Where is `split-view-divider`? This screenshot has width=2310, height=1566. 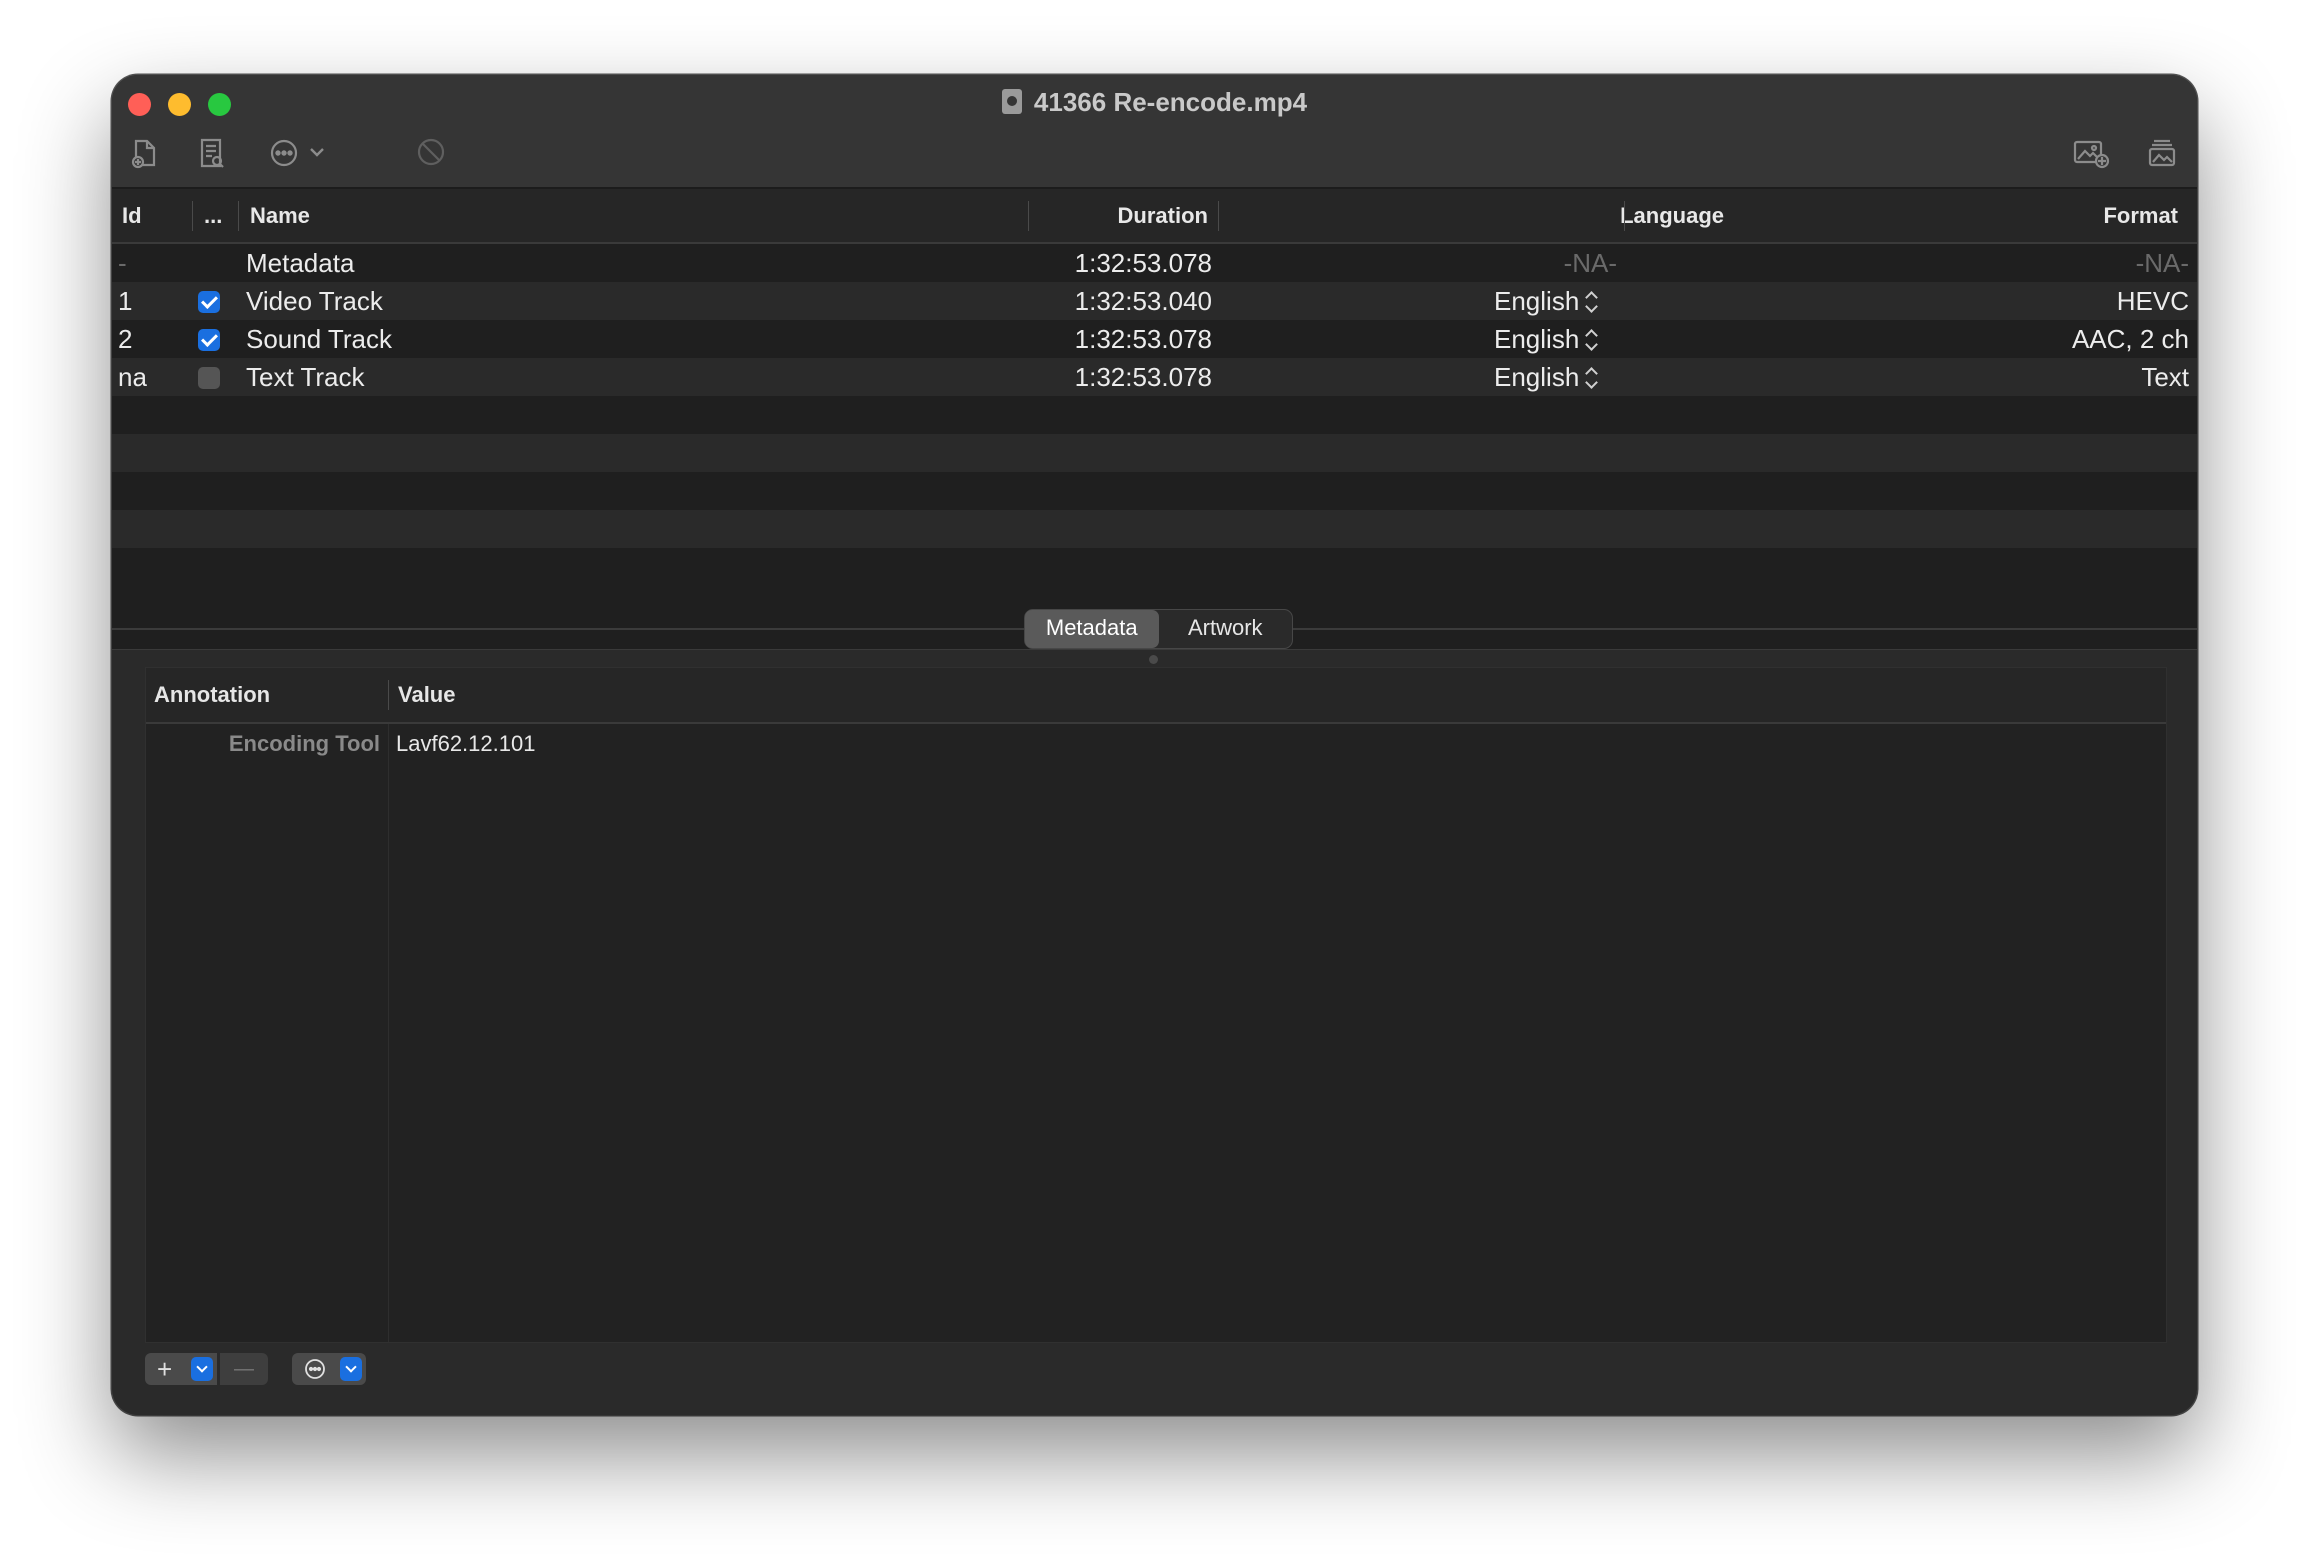 split-view-divider is located at coordinates (1154, 656).